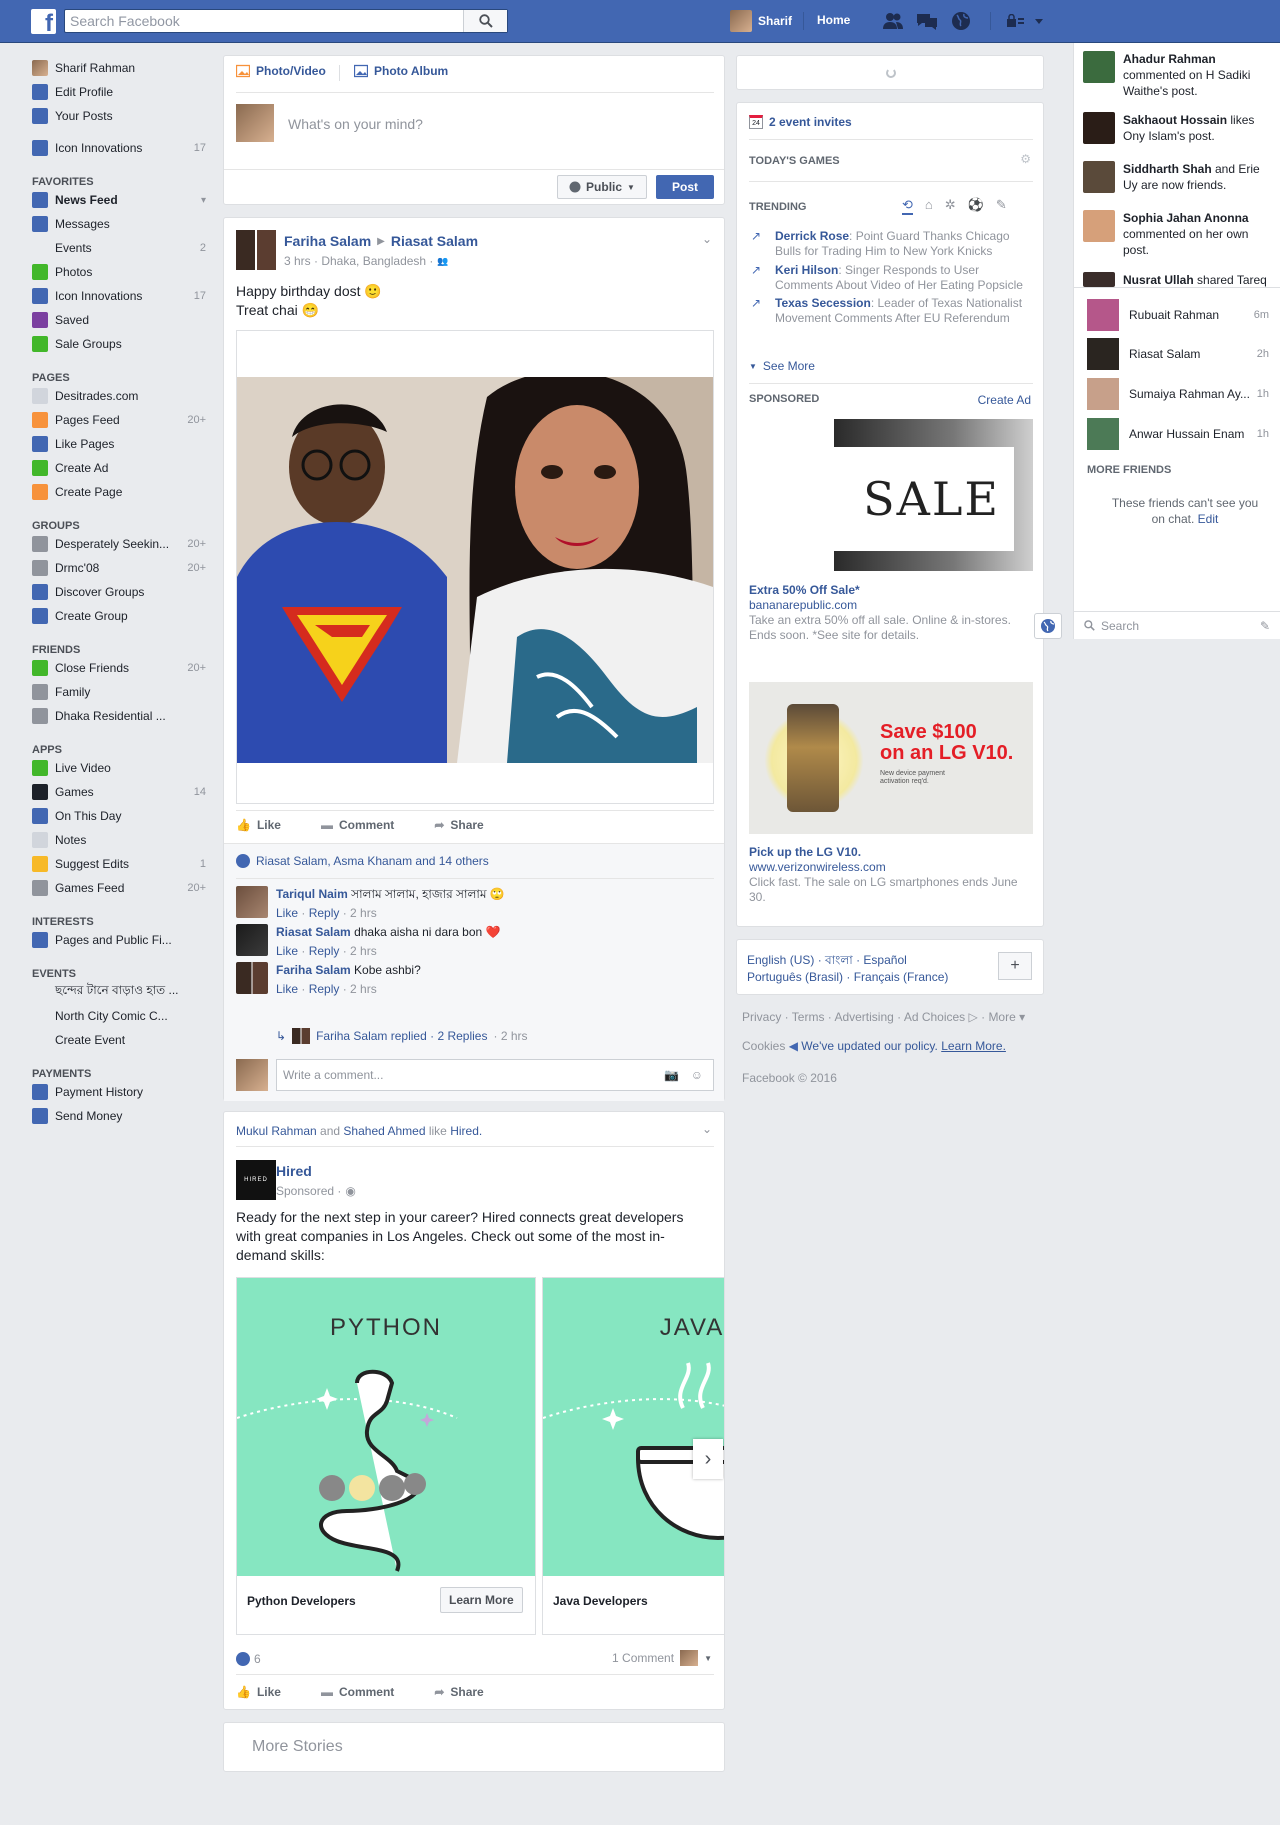 The height and width of the screenshot is (1825, 1280). Describe the element at coordinates (122, 320) in the screenshot. I see `nav-item: Saved` at that location.